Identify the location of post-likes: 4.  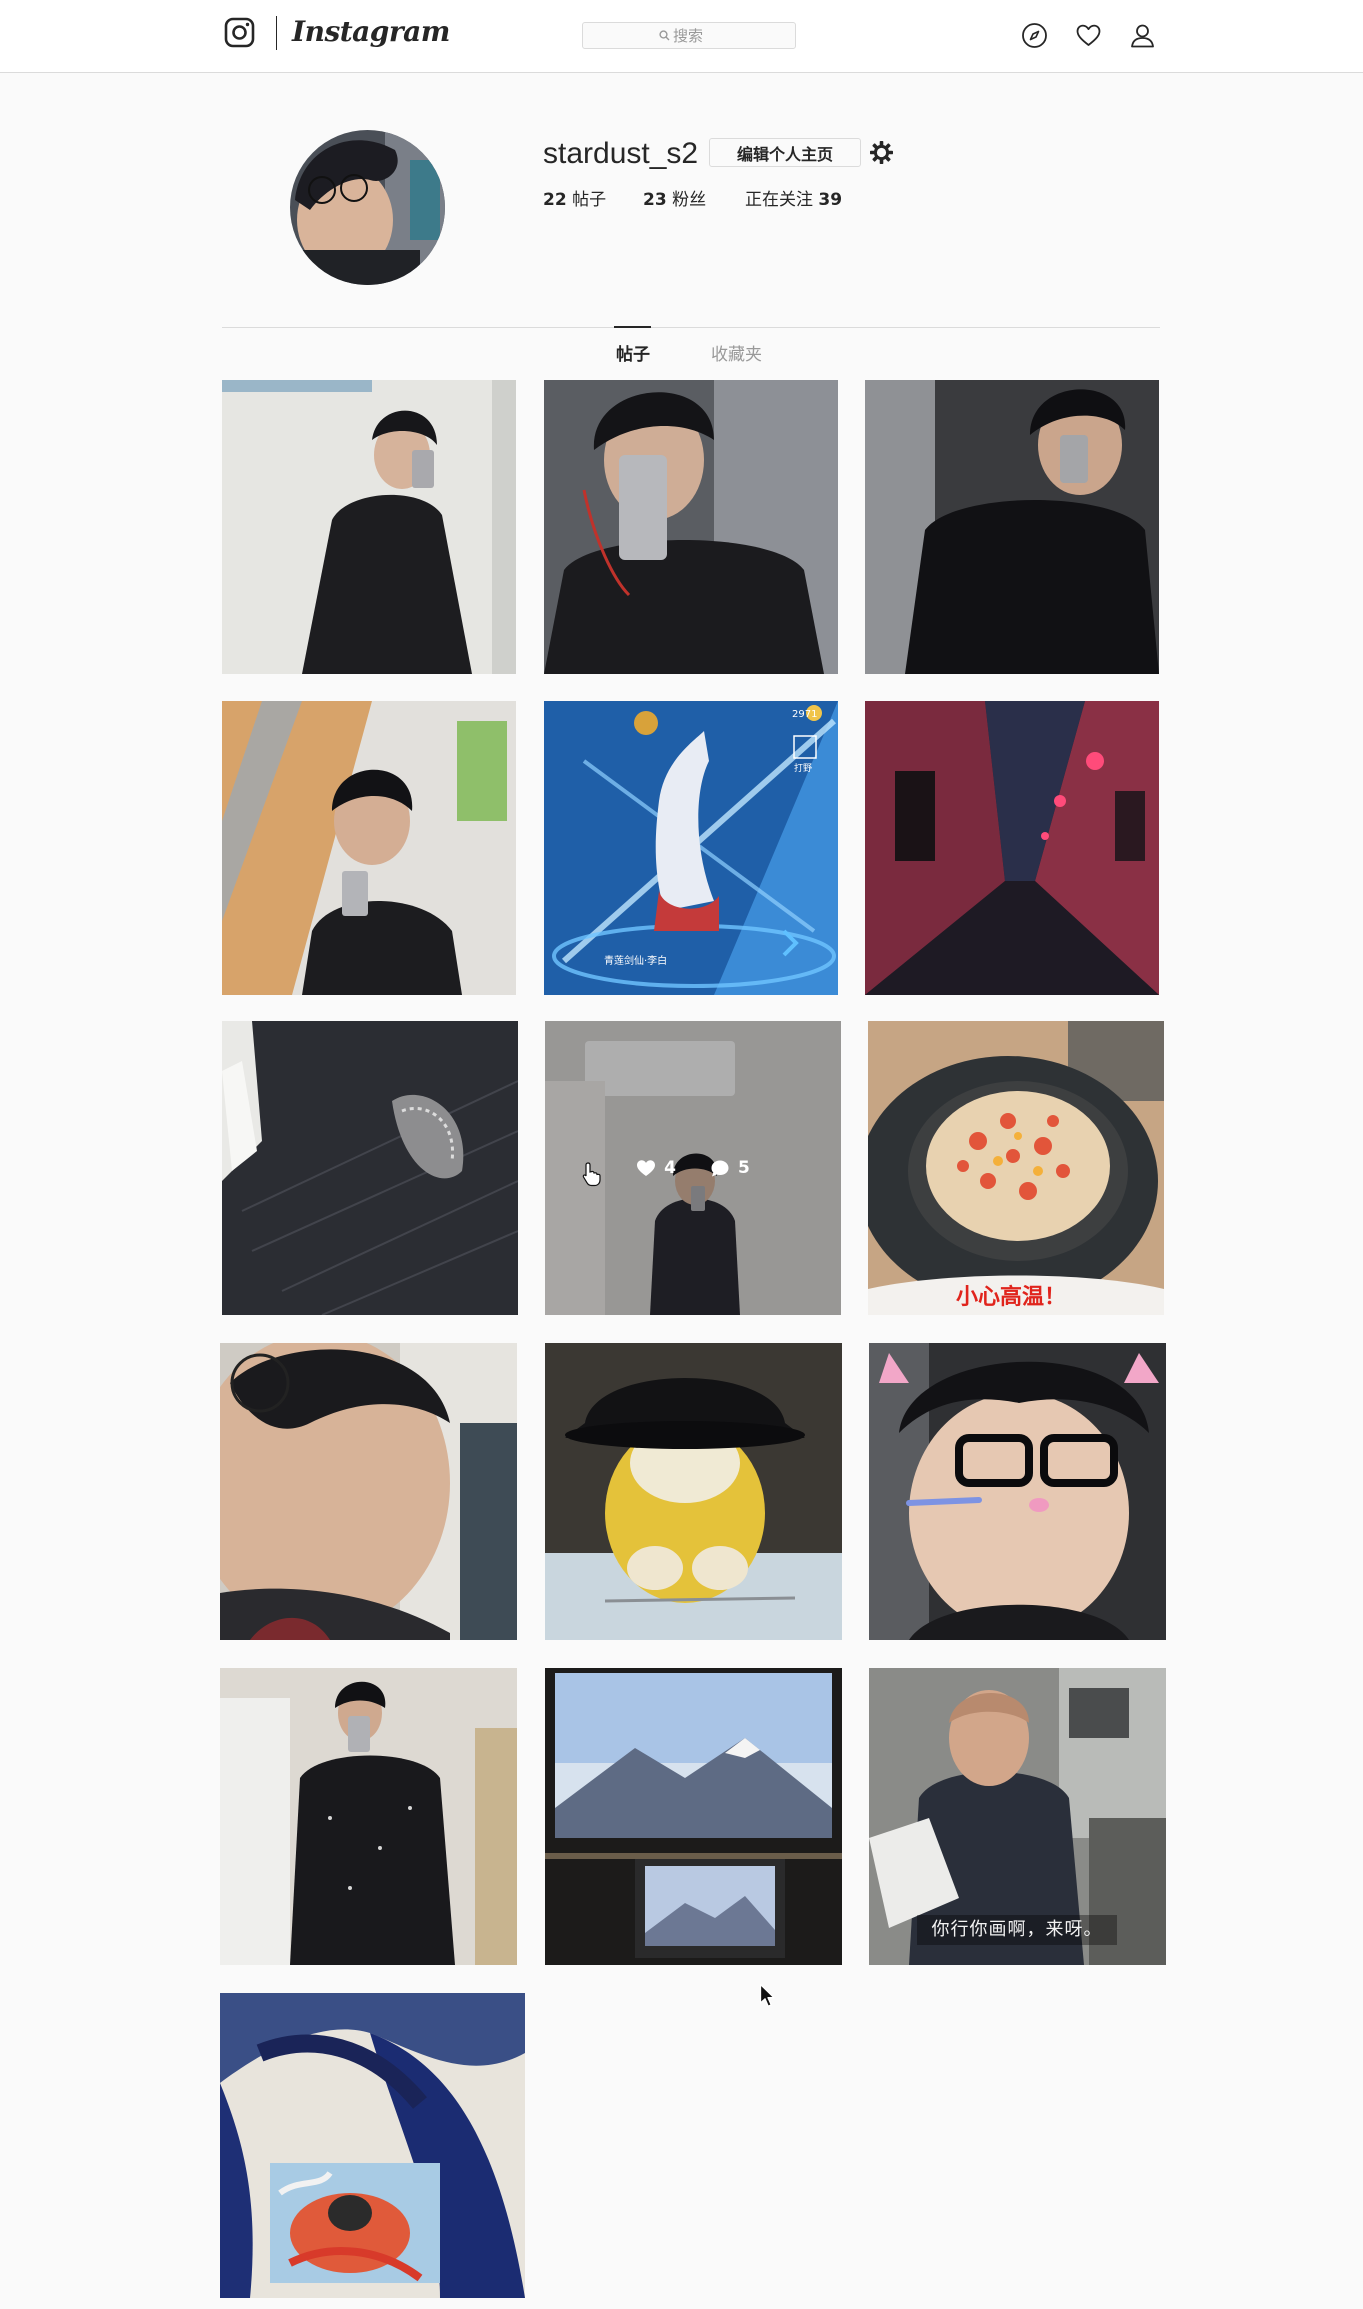
(656, 1168).